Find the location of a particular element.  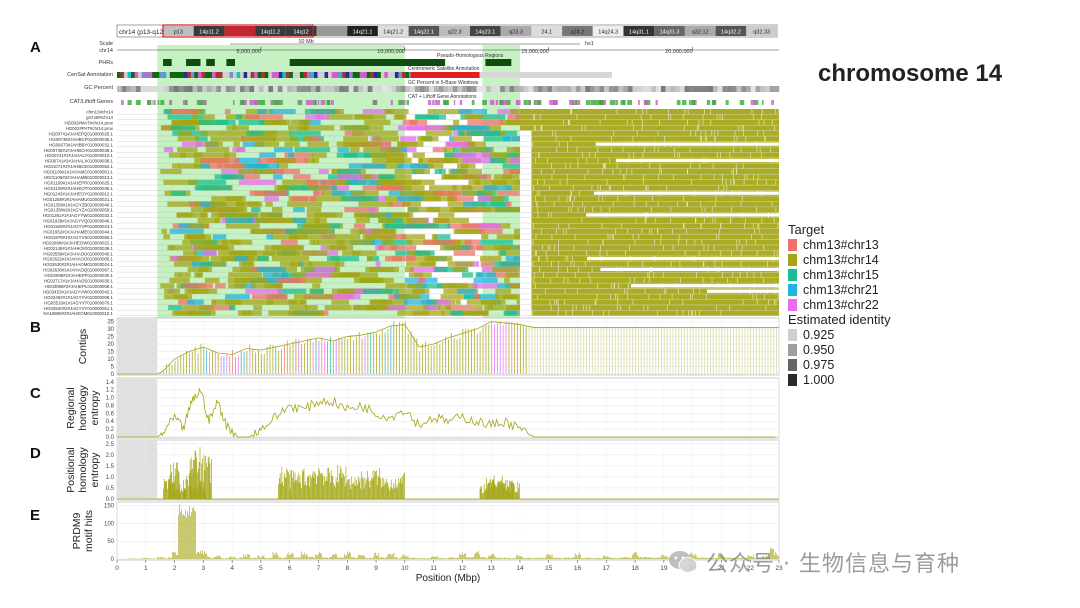

x-tick-label: 12 is located at coordinates (463, 568).